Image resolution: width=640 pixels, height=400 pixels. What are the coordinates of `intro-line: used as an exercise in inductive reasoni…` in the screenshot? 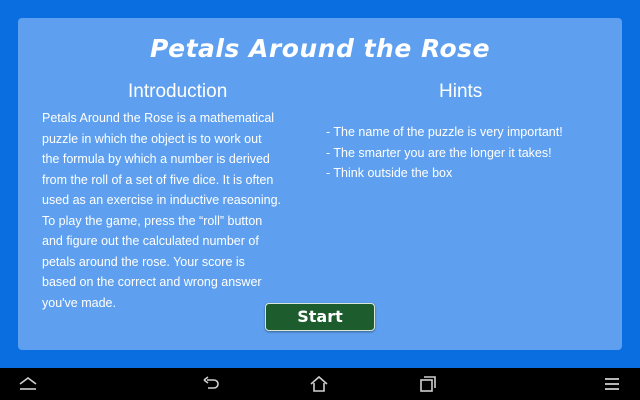 It's located at (162, 200).